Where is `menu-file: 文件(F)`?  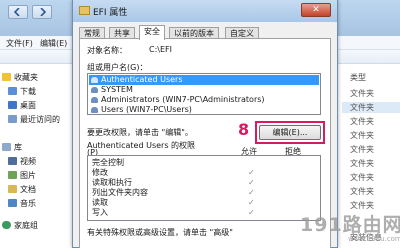
menu-file: 文件(F) is located at coordinates (19, 43).